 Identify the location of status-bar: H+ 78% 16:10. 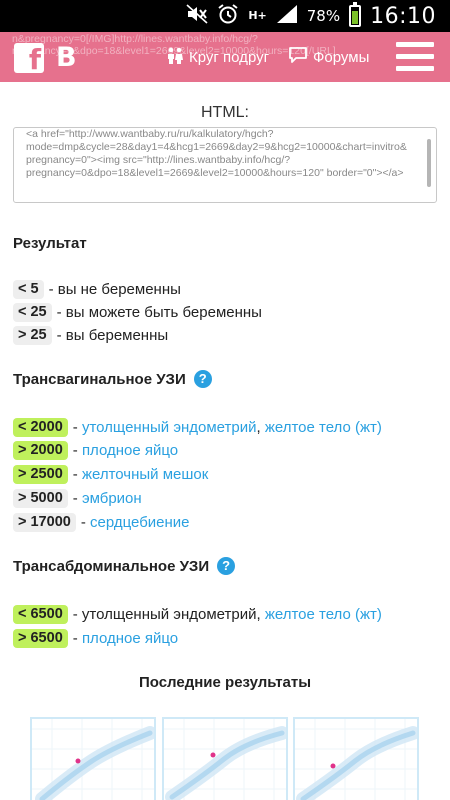
(225, 16).